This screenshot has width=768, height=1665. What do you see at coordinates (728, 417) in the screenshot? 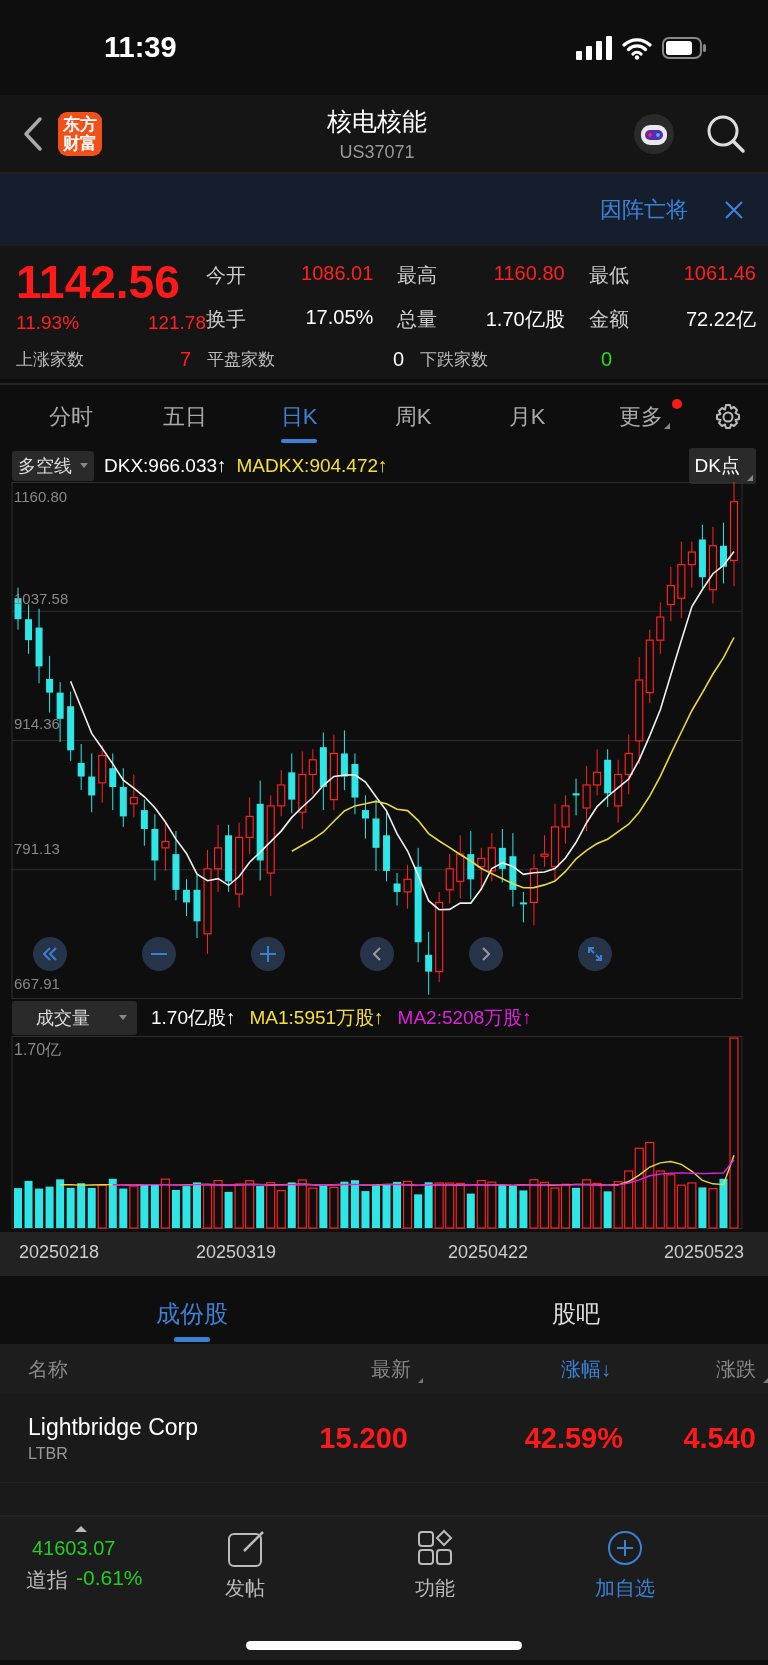
I see `settings-icon` at bounding box center [728, 417].